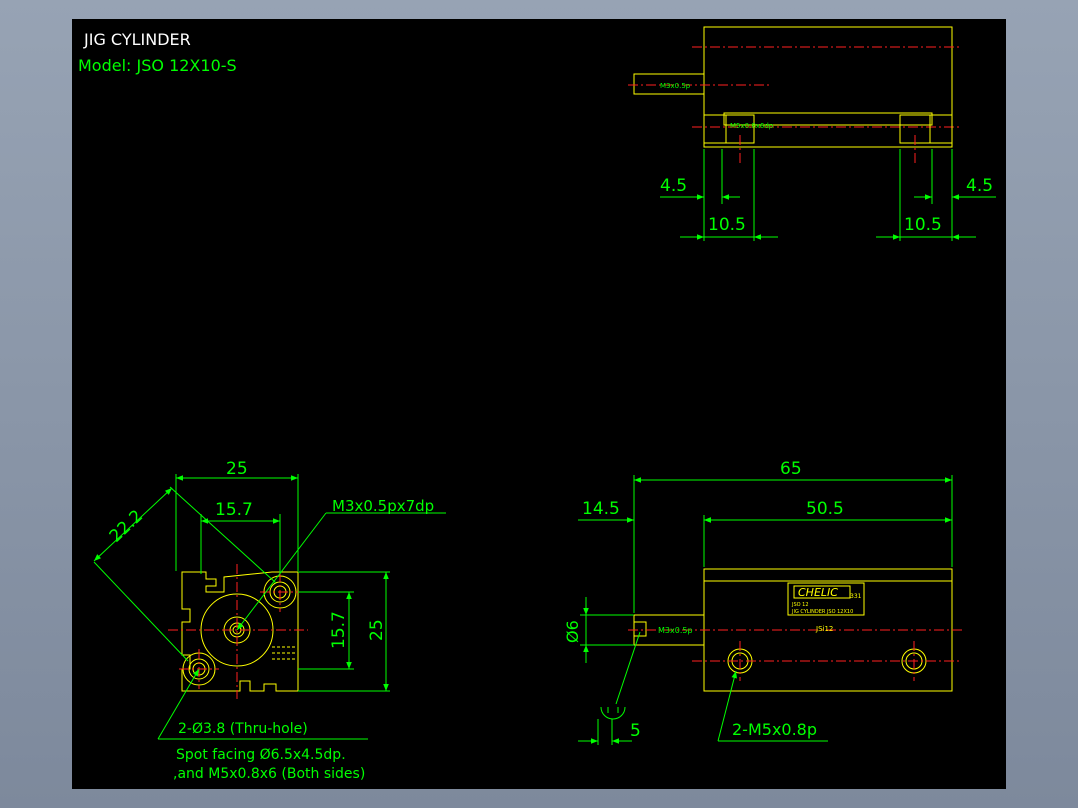  I want to click on side-view-mount-callout: 2-M5x0.8p, so click(774, 729).